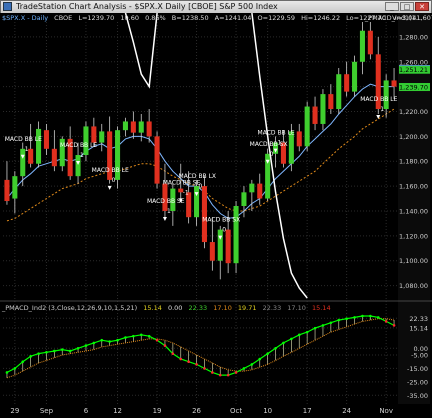 The width and height of the screenshot is (432, 418). I want to click on osc-tick-label: -35.00, so click(417, 396).